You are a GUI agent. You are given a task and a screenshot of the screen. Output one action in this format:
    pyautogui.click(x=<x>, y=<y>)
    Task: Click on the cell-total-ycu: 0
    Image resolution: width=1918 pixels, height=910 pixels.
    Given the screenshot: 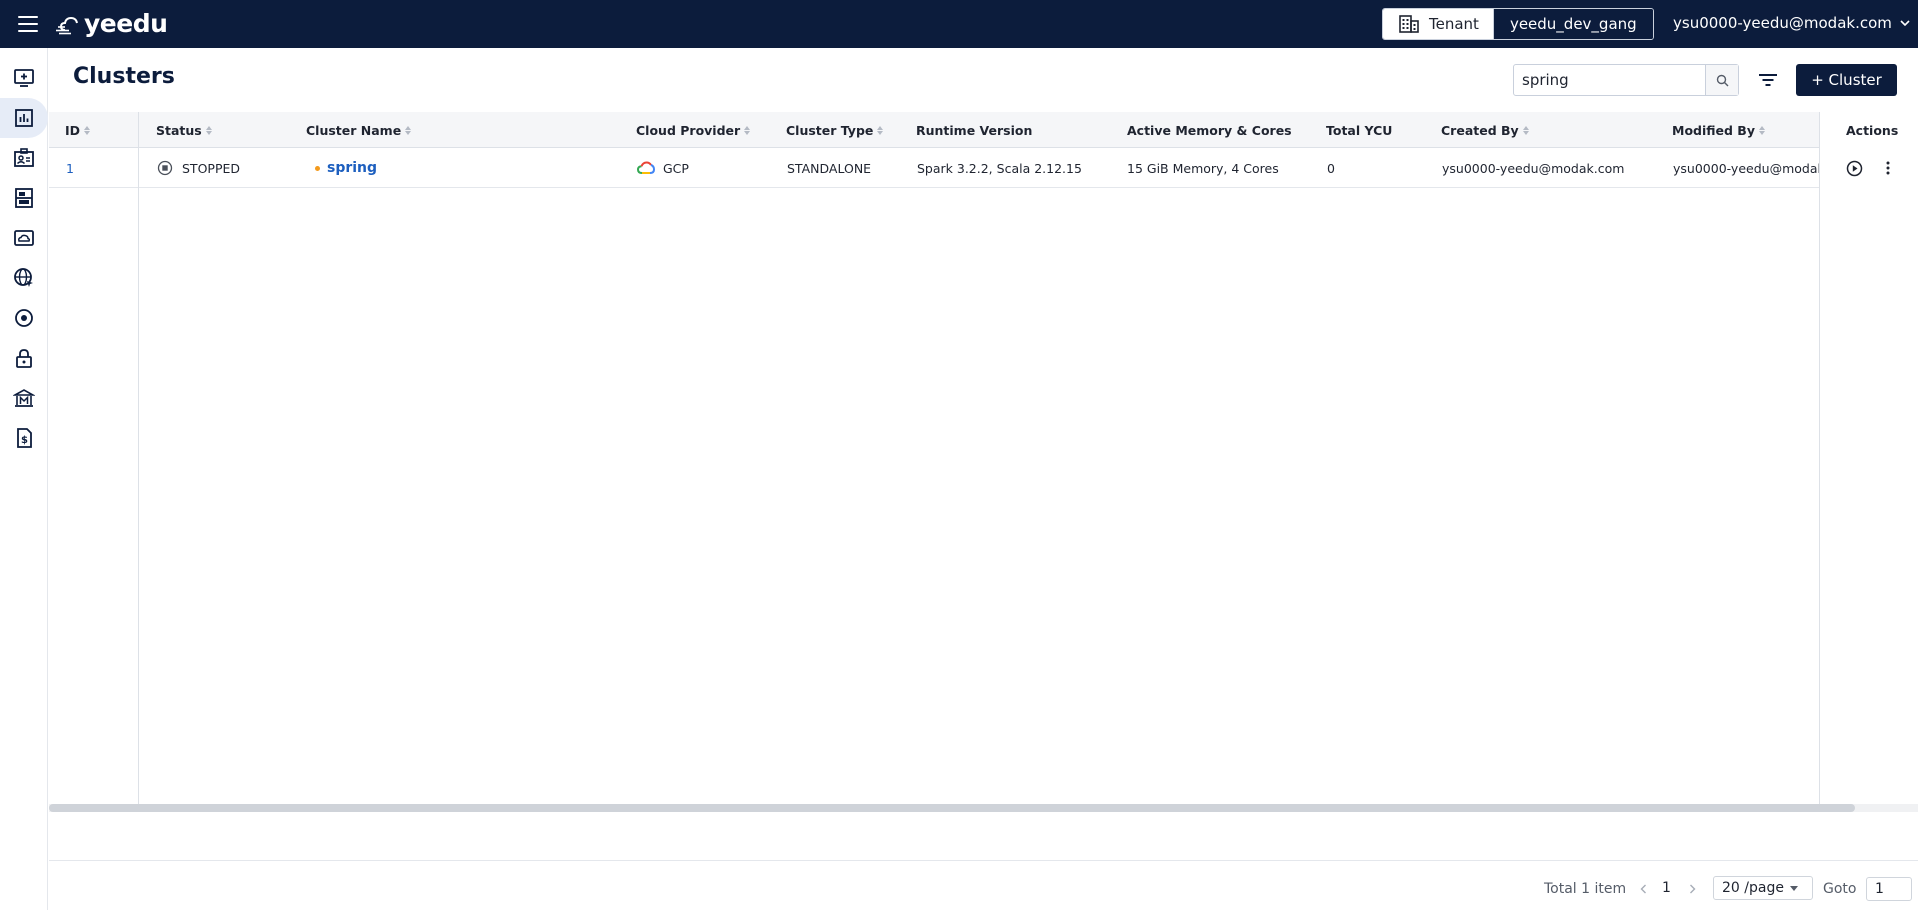 What is the action you would take?
    pyautogui.click(x=1331, y=168)
    